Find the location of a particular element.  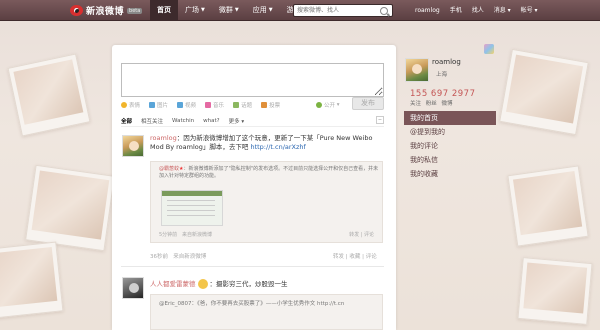

tool-topic: 话题 is located at coordinates (242, 105).